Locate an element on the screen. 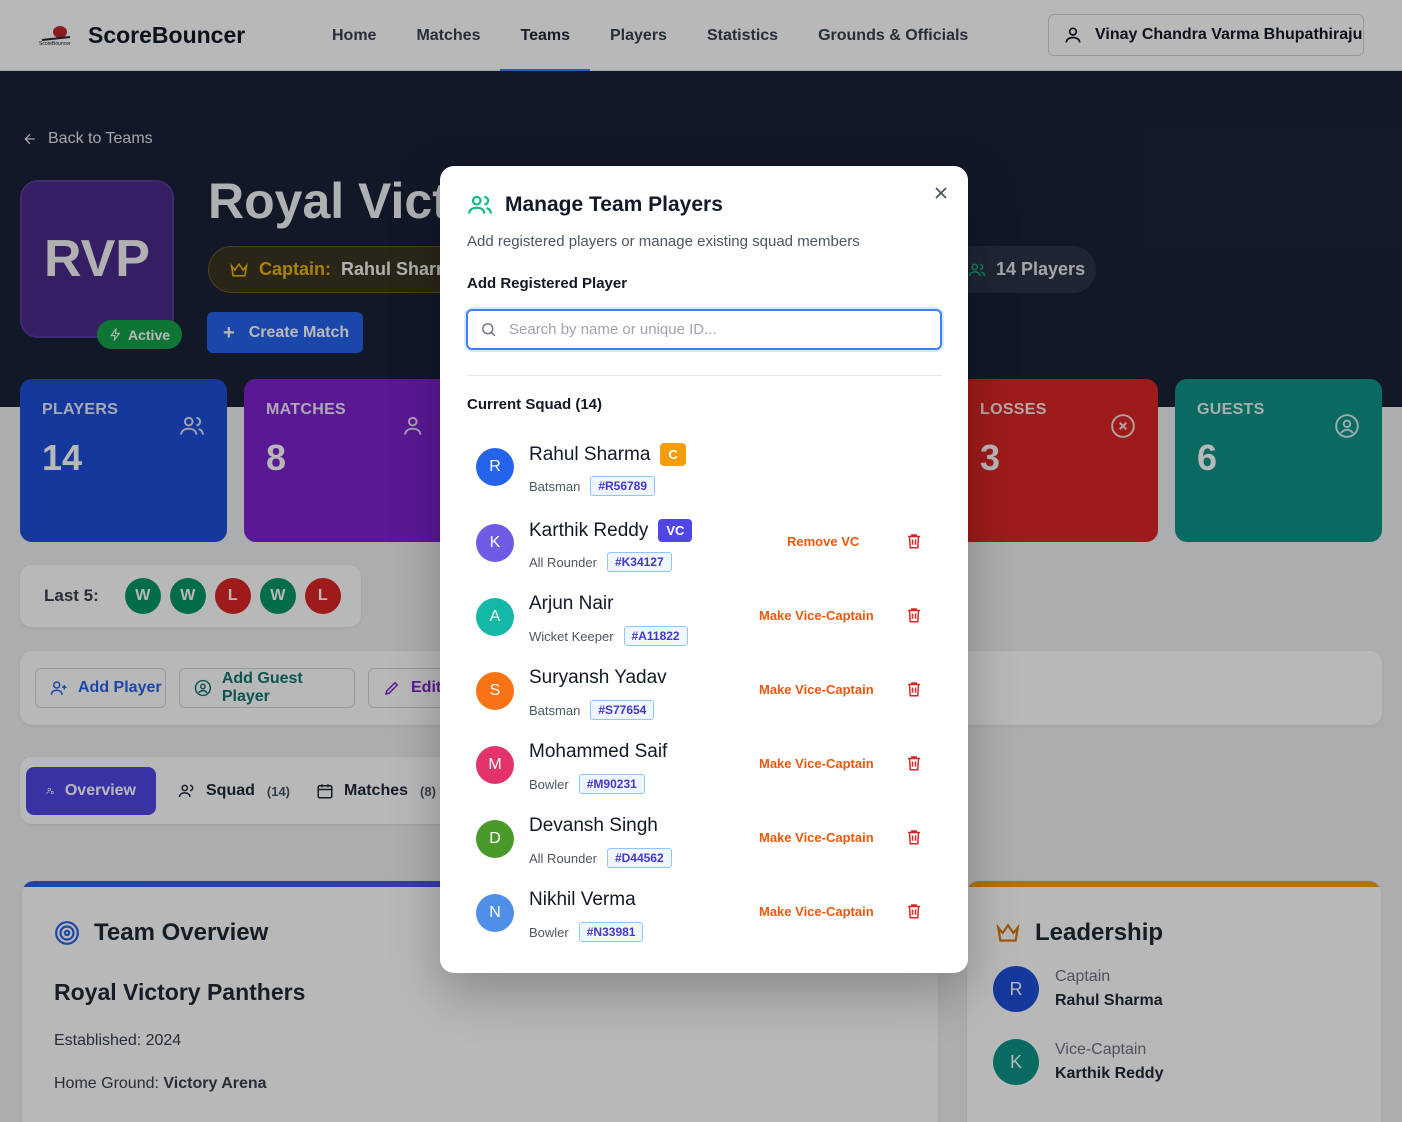 The width and height of the screenshot is (1402, 1122). search-icon is located at coordinates (489, 330).